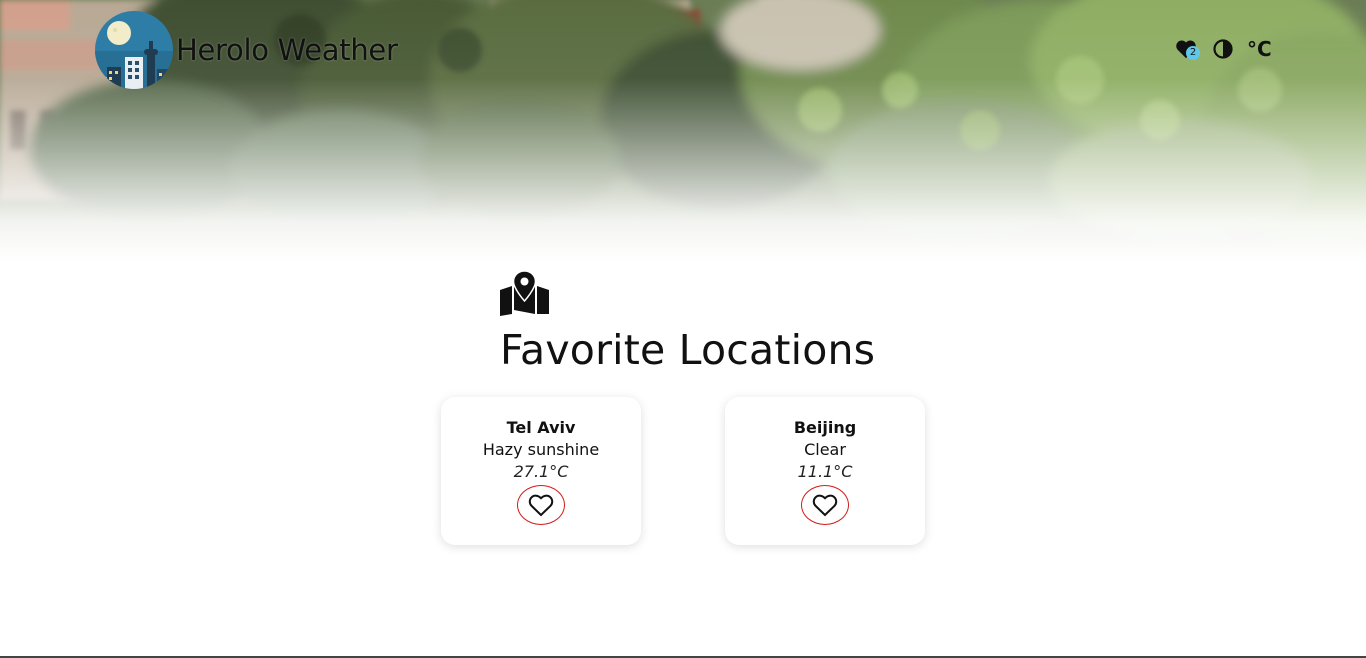 This screenshot has width=1366, height=658. I want to click on card-city-name: Tel Aviv, so click(541, 427).